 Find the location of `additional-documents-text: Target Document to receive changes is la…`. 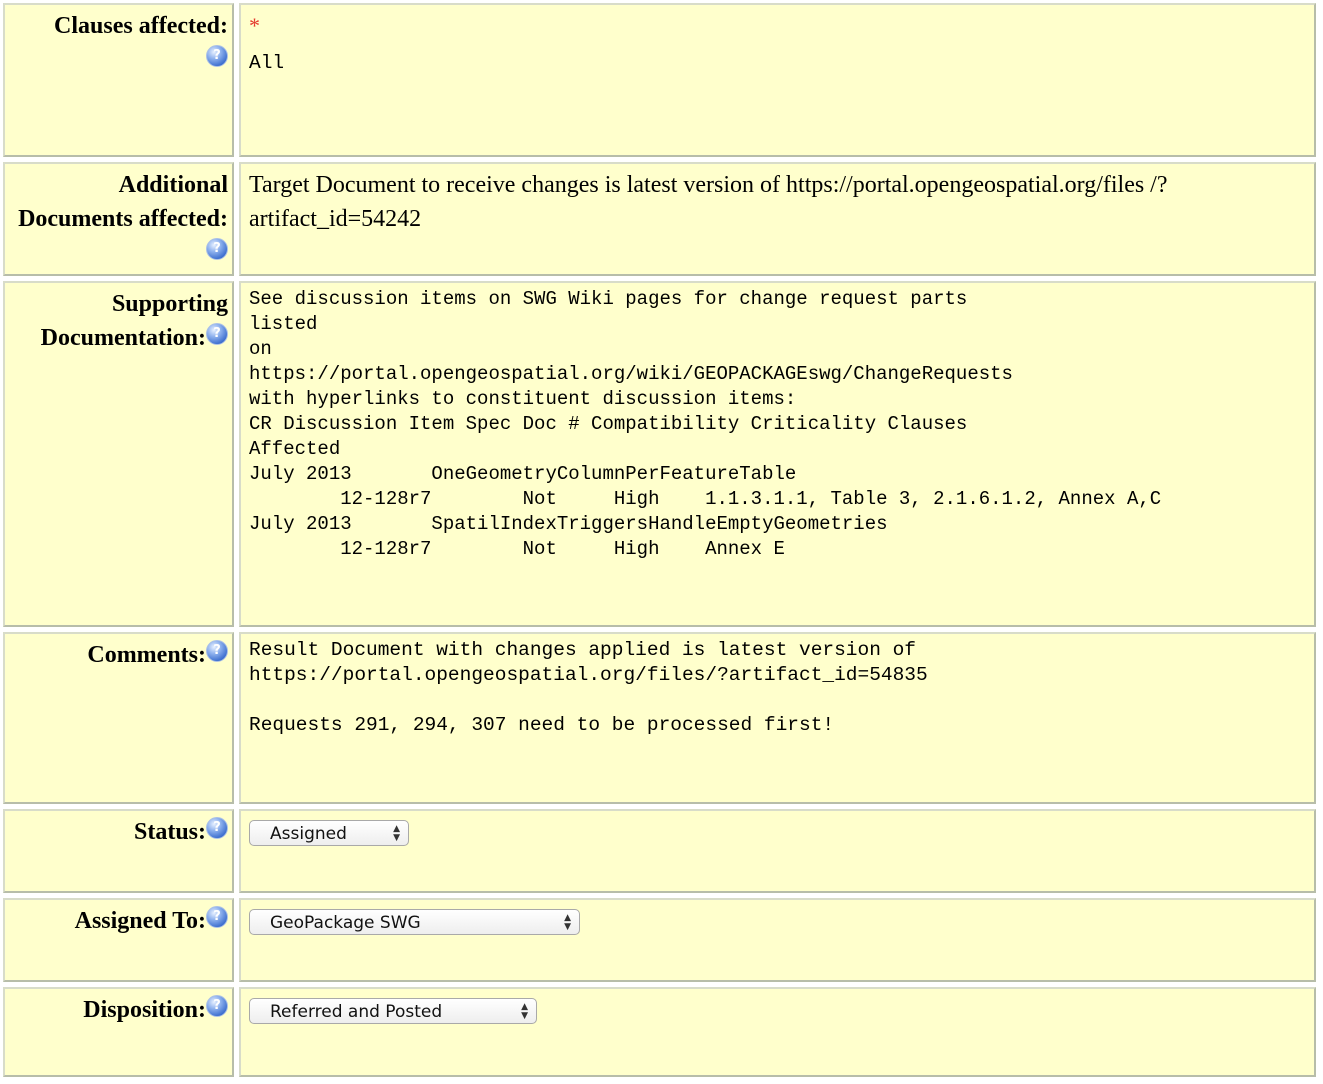

additional-documents-text: Target Document to receive changes is la… is located at coordinates (708, 202).